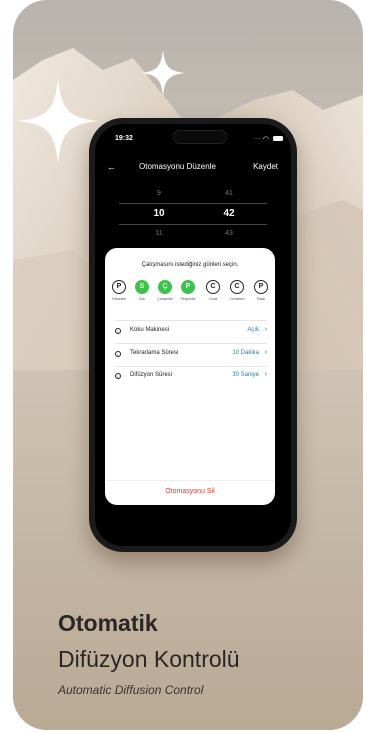 This screenshot has width=383, height=732. What do you see at coordinates (119, 299) in the screenshot?
I see `day-label: Pazartesi` at bounding box center [119, 299].